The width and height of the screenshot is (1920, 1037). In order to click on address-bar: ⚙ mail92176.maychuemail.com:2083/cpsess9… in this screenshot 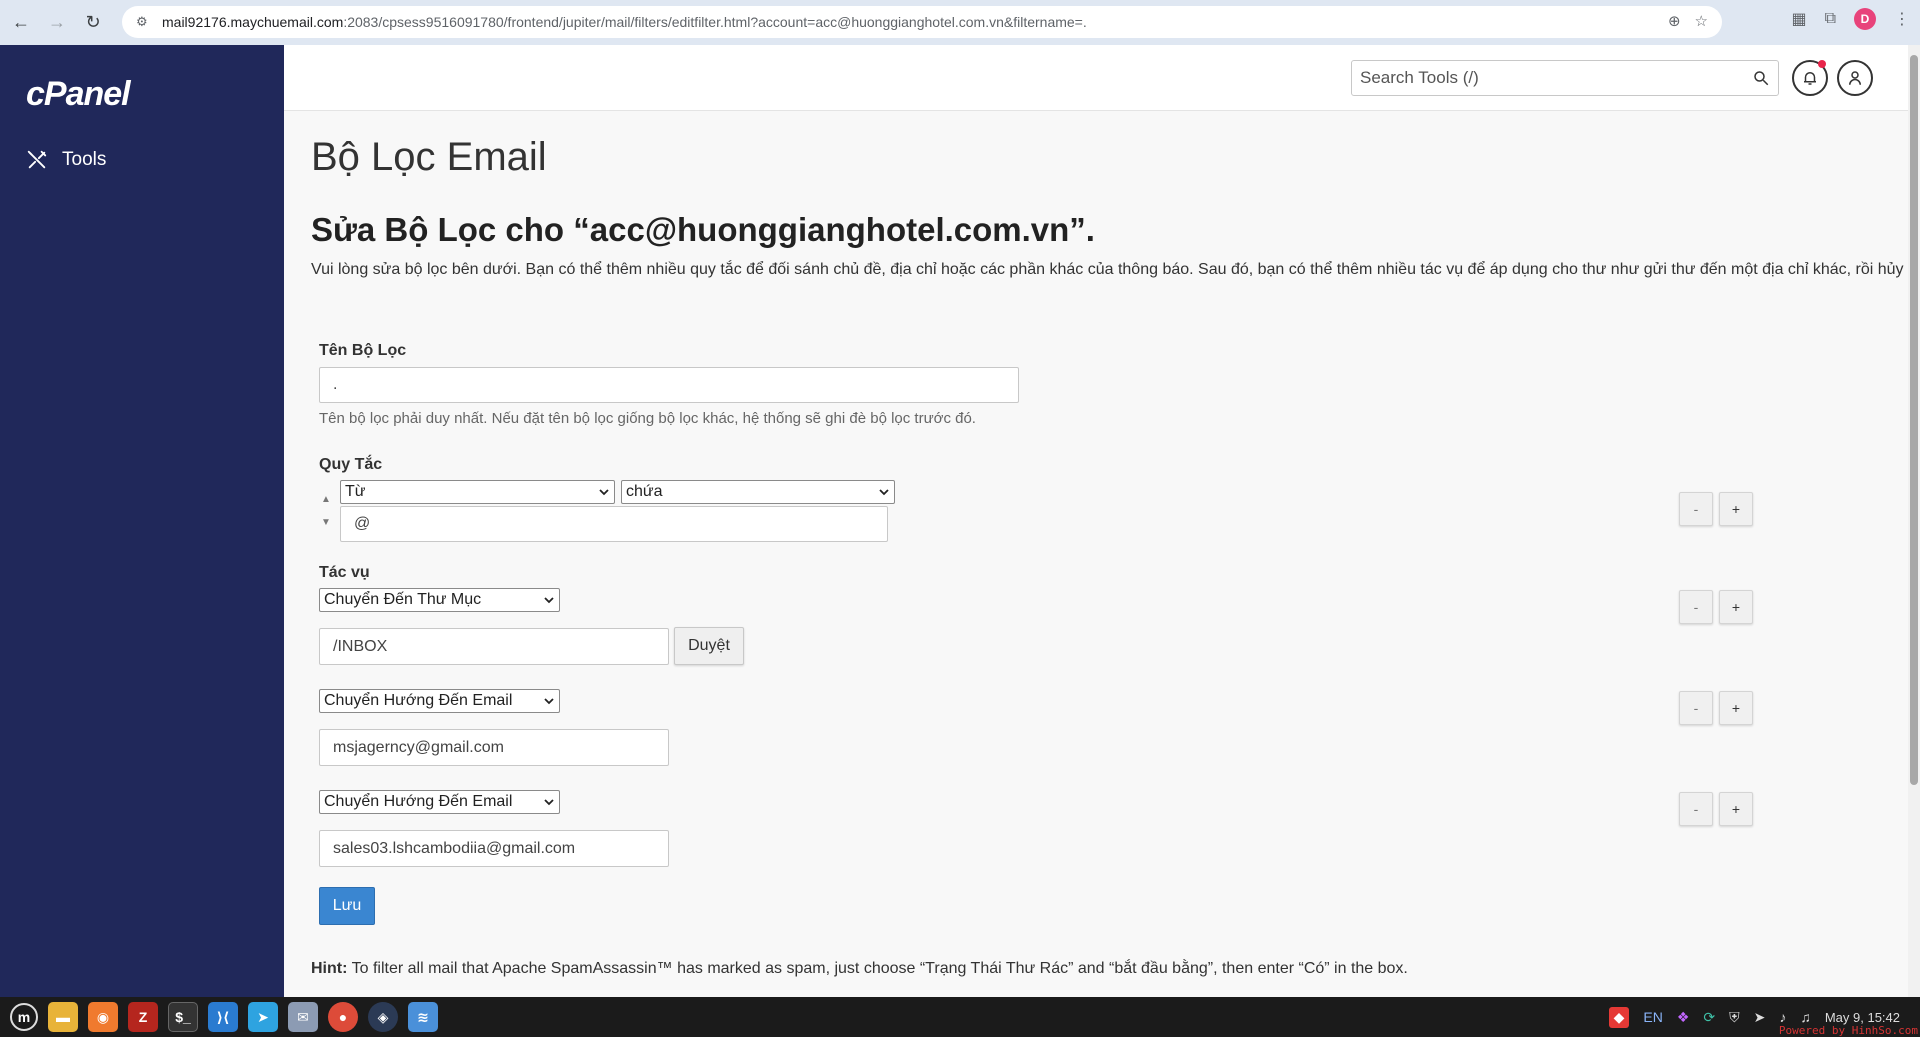, I will do `click(922, 22)`.